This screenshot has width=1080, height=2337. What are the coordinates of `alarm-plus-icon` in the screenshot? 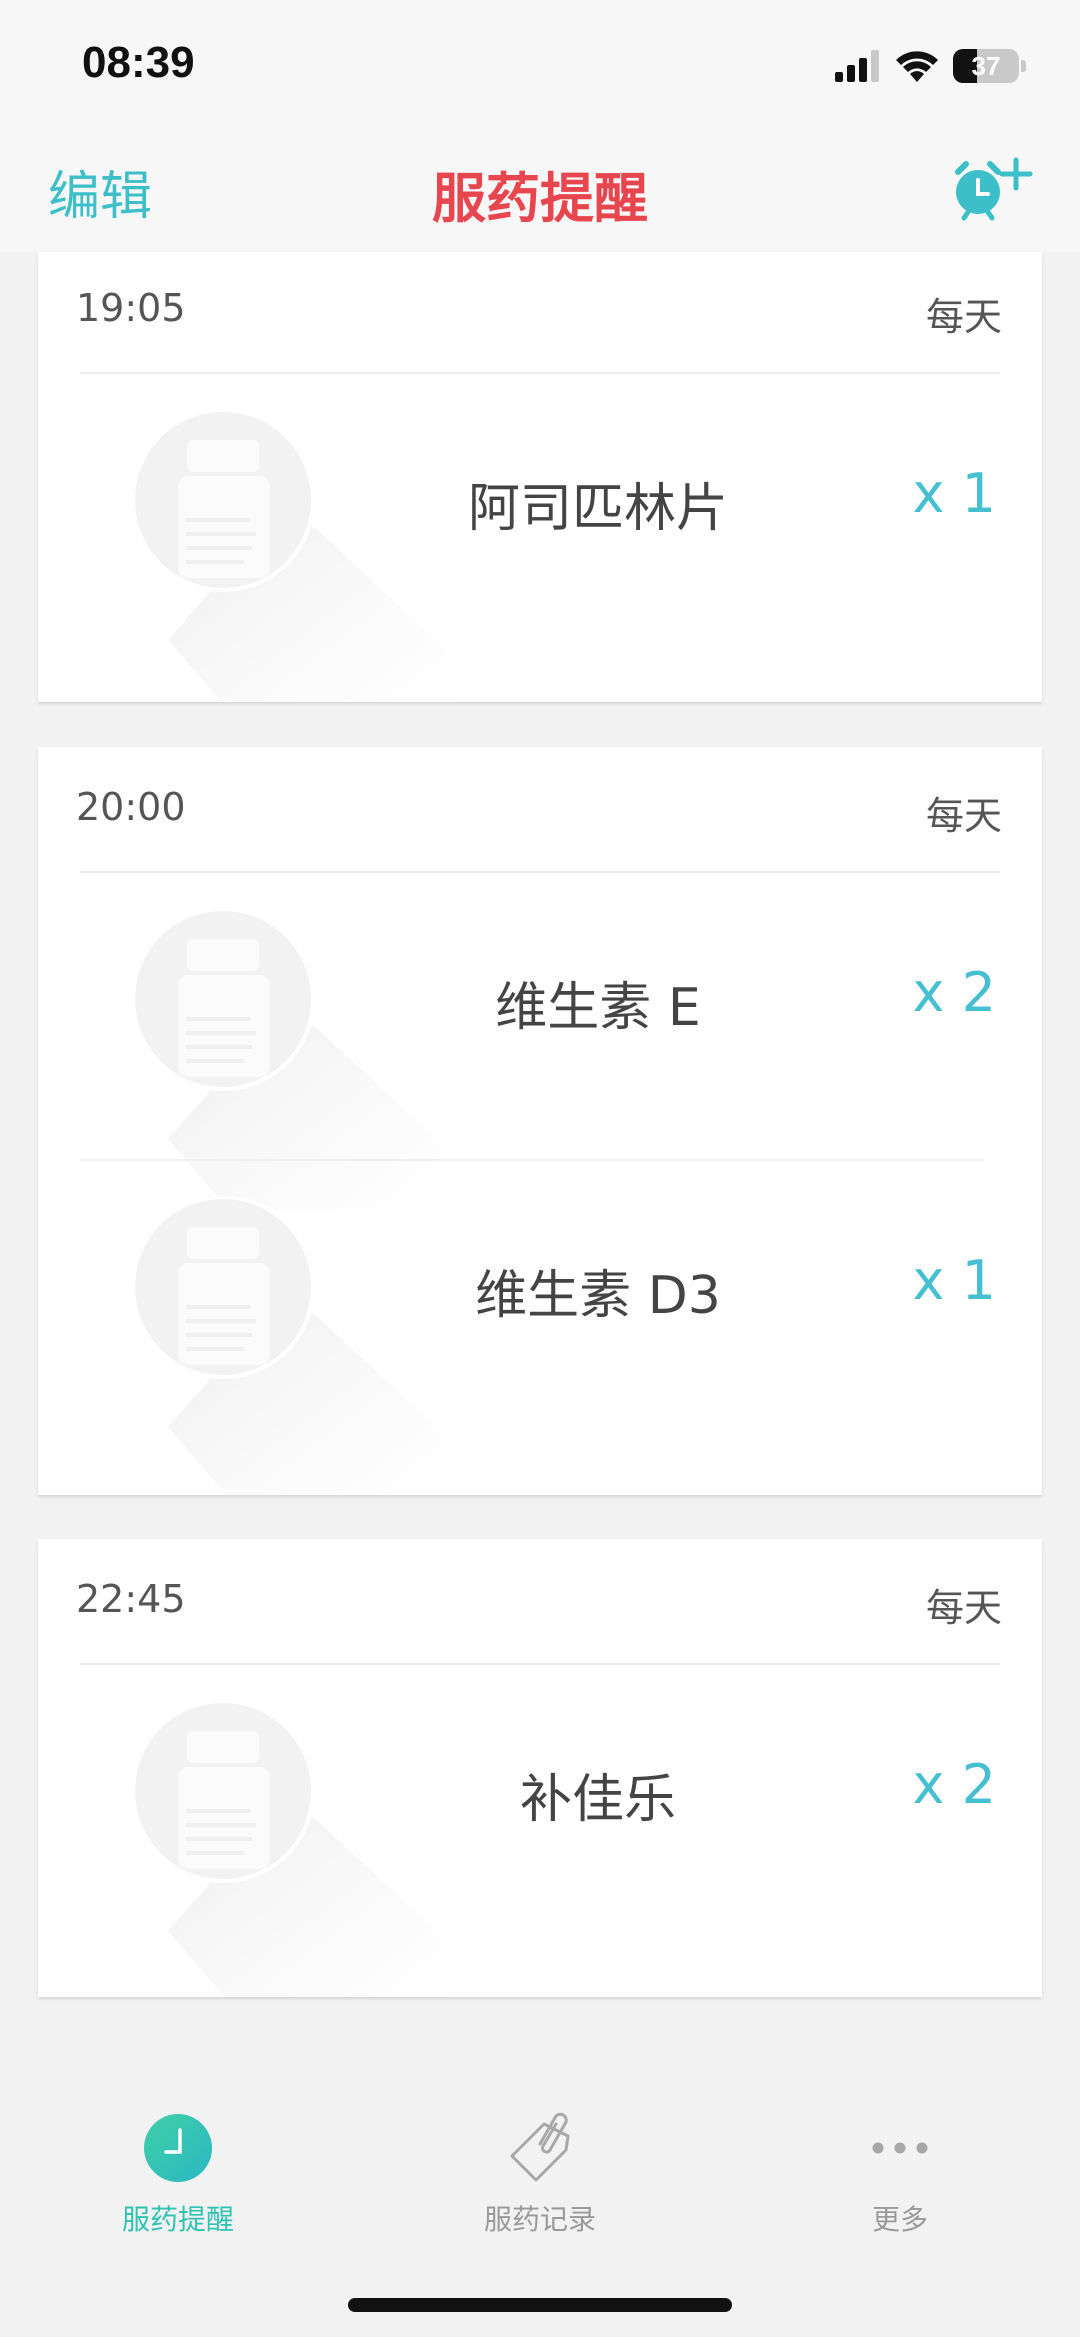 It's located at (994, 189).